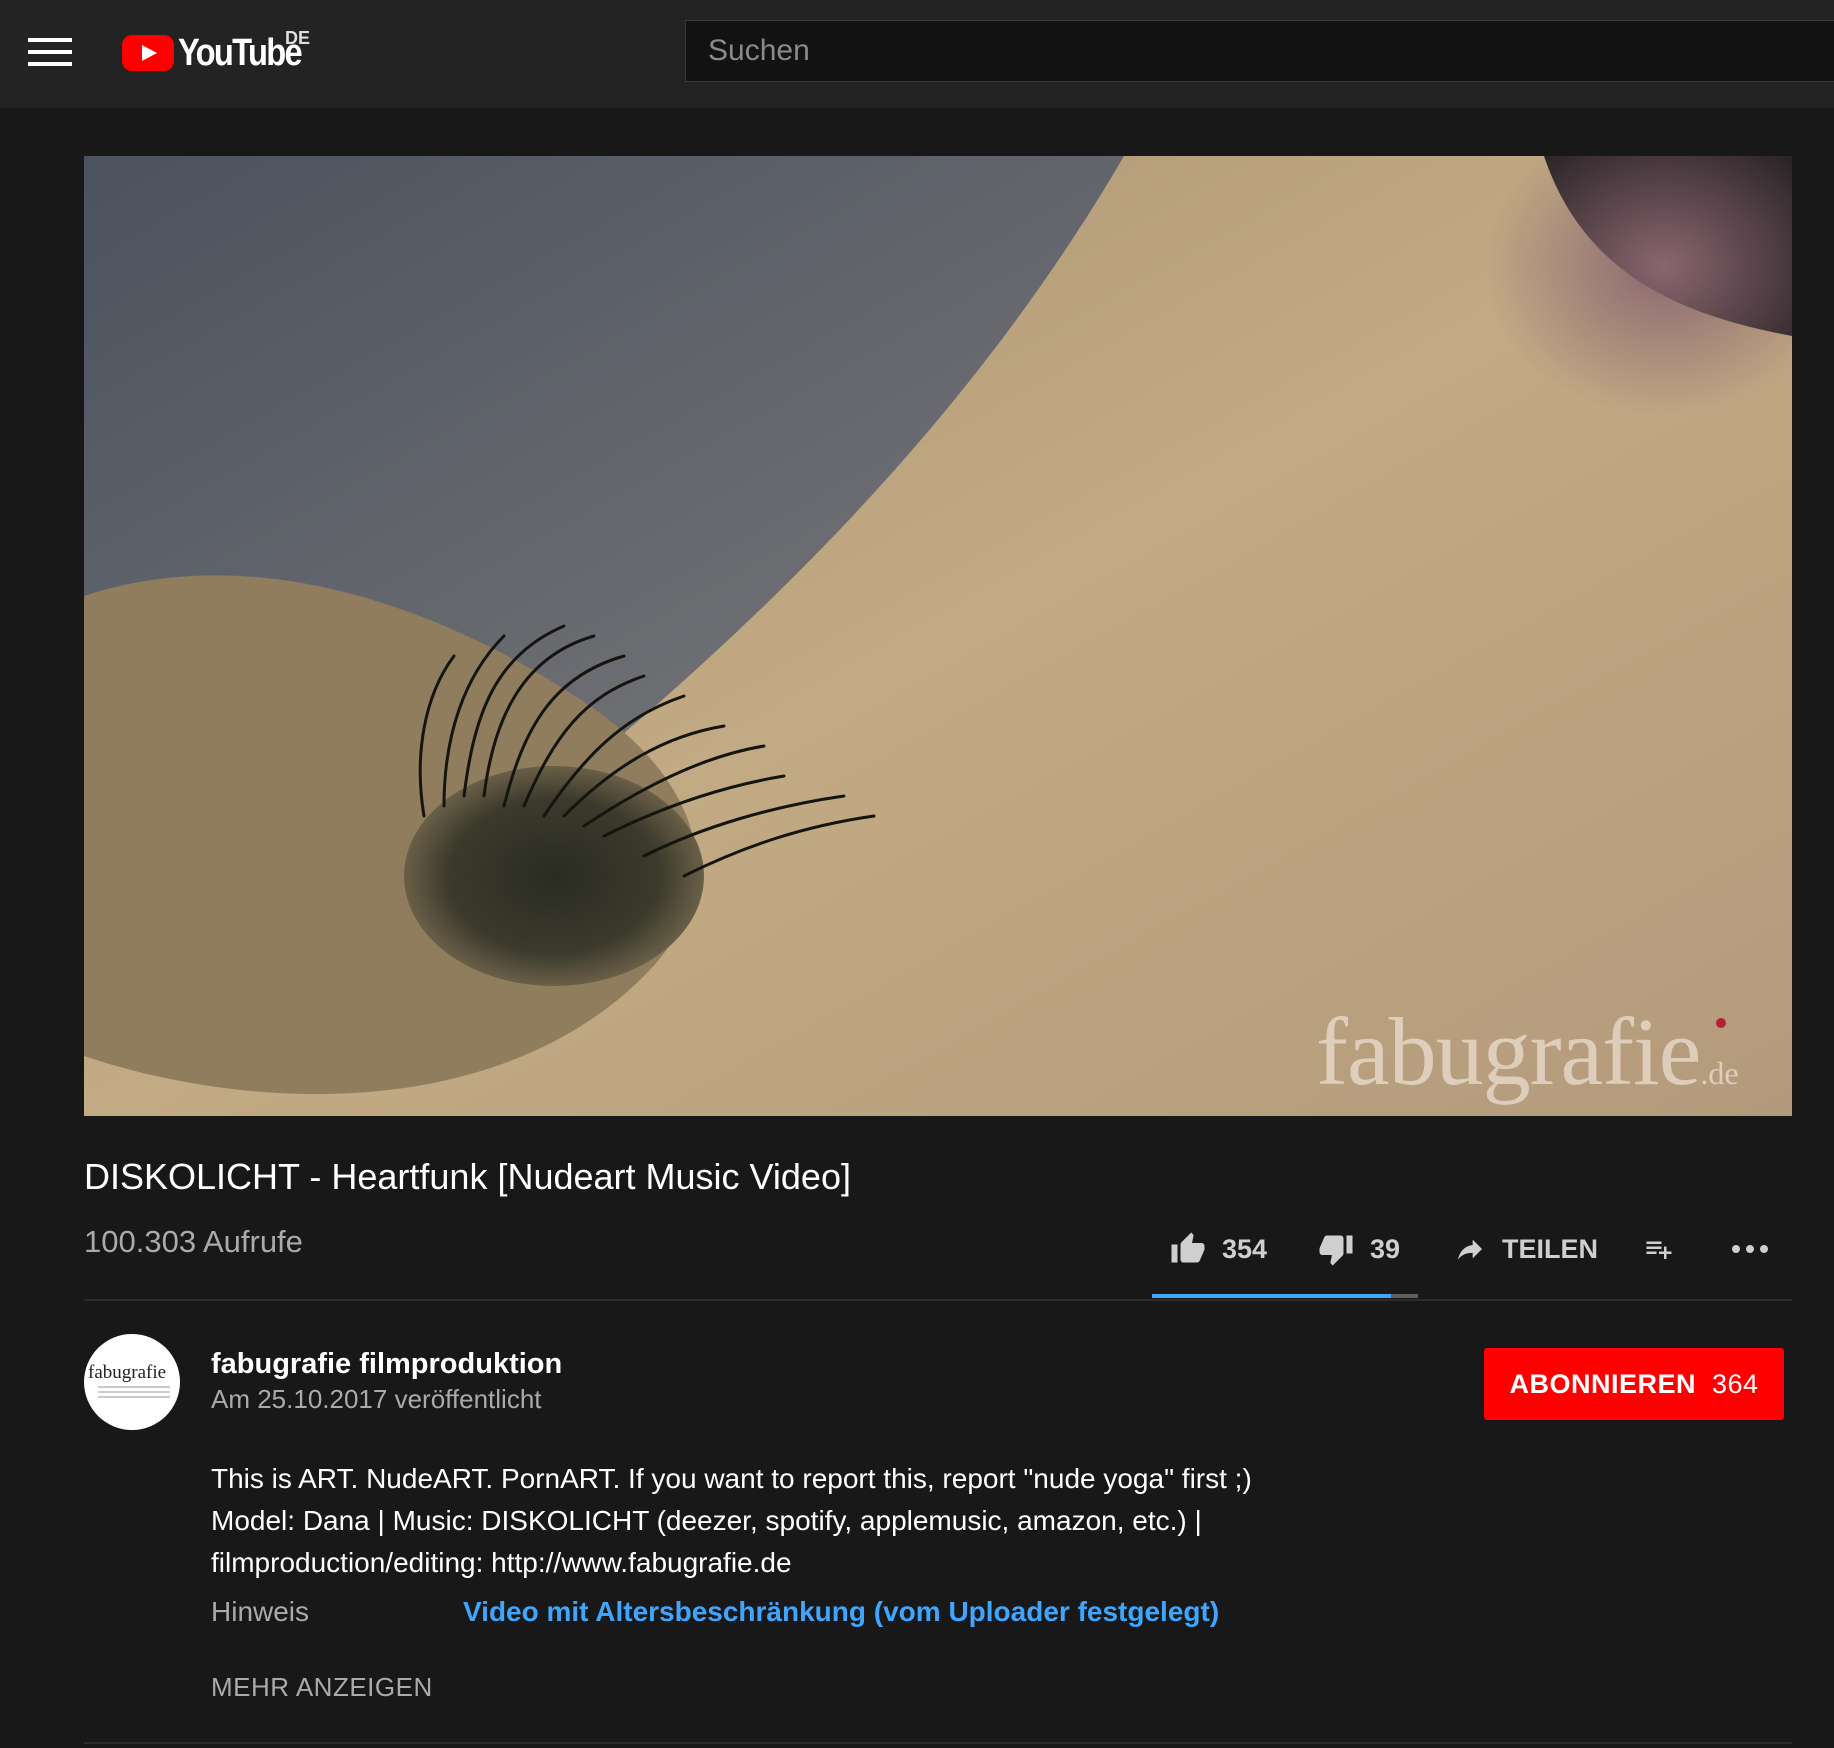 Image resolution: width=1834 pixels, height=1748 pixels. Describe the element at coordinates (386, 1364) in the screenshot. I see `channel-name: fabugrafie filmproduktion` at that location.